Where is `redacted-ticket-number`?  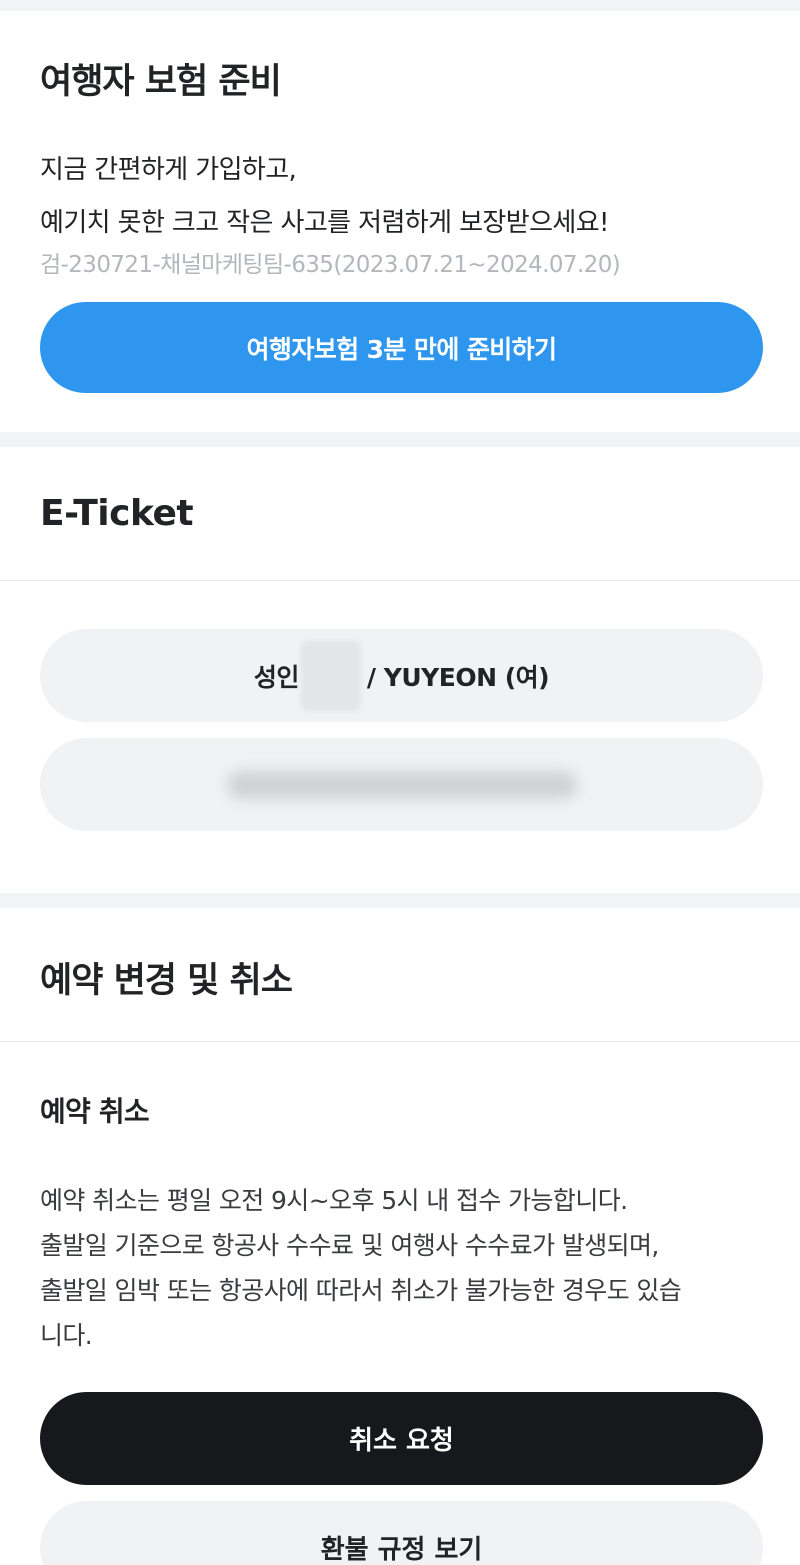 redacted-ticket-number is located at coordinates (401, 784).